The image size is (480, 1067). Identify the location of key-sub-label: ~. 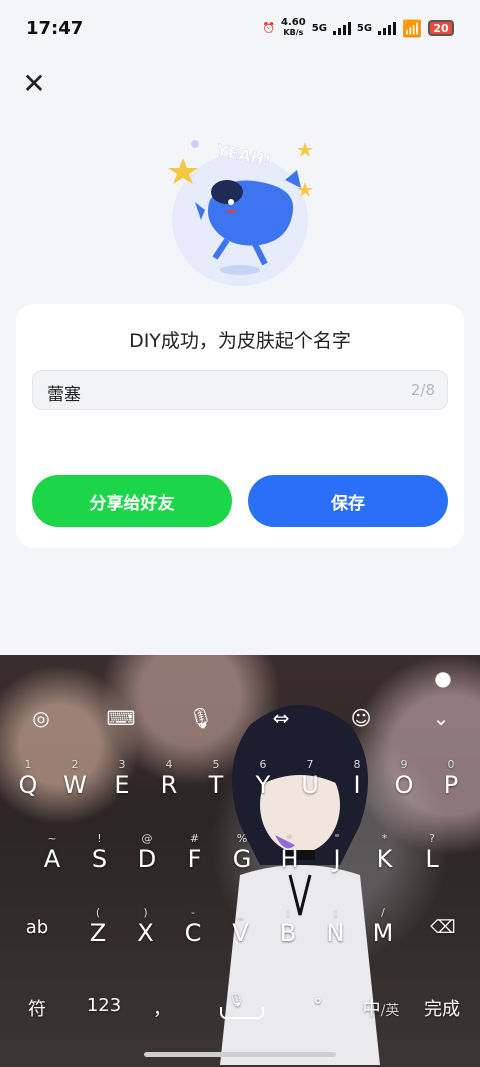
(52, 838).